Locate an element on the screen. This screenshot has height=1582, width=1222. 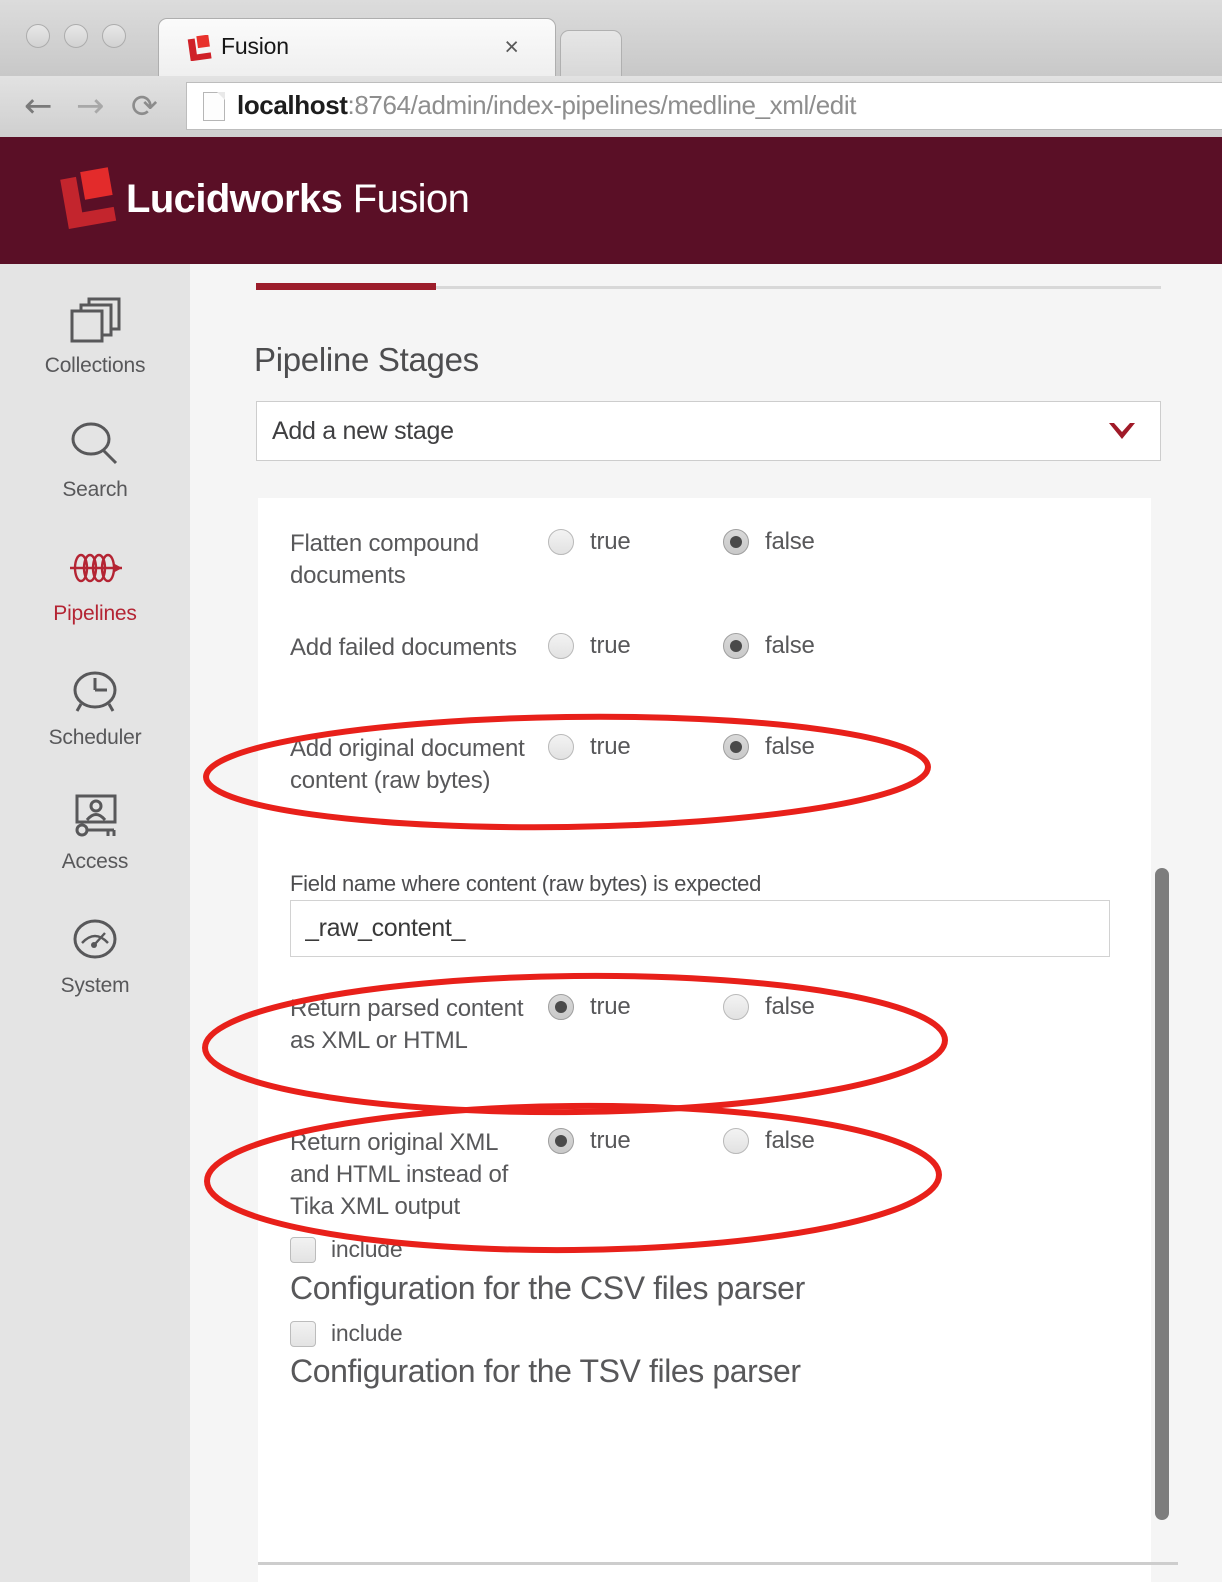
sidebar-item-label: System is located at coordinates (95, 985).